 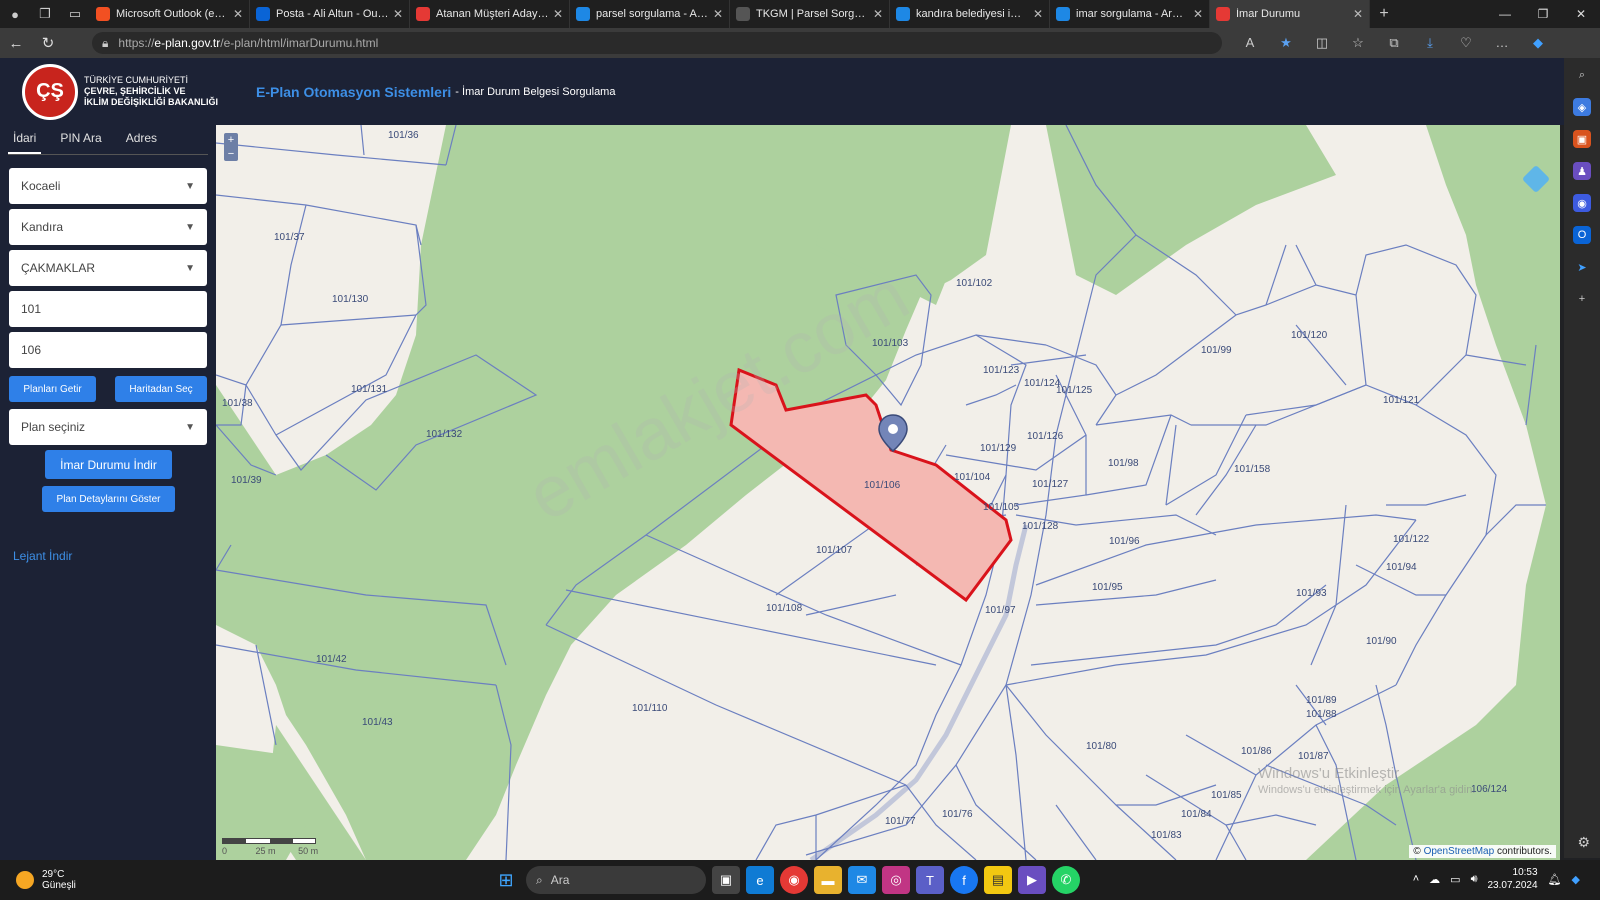 I want to click on browser-tab: kandıra belediyesi imar d ✕, so click(x=970, y=14).